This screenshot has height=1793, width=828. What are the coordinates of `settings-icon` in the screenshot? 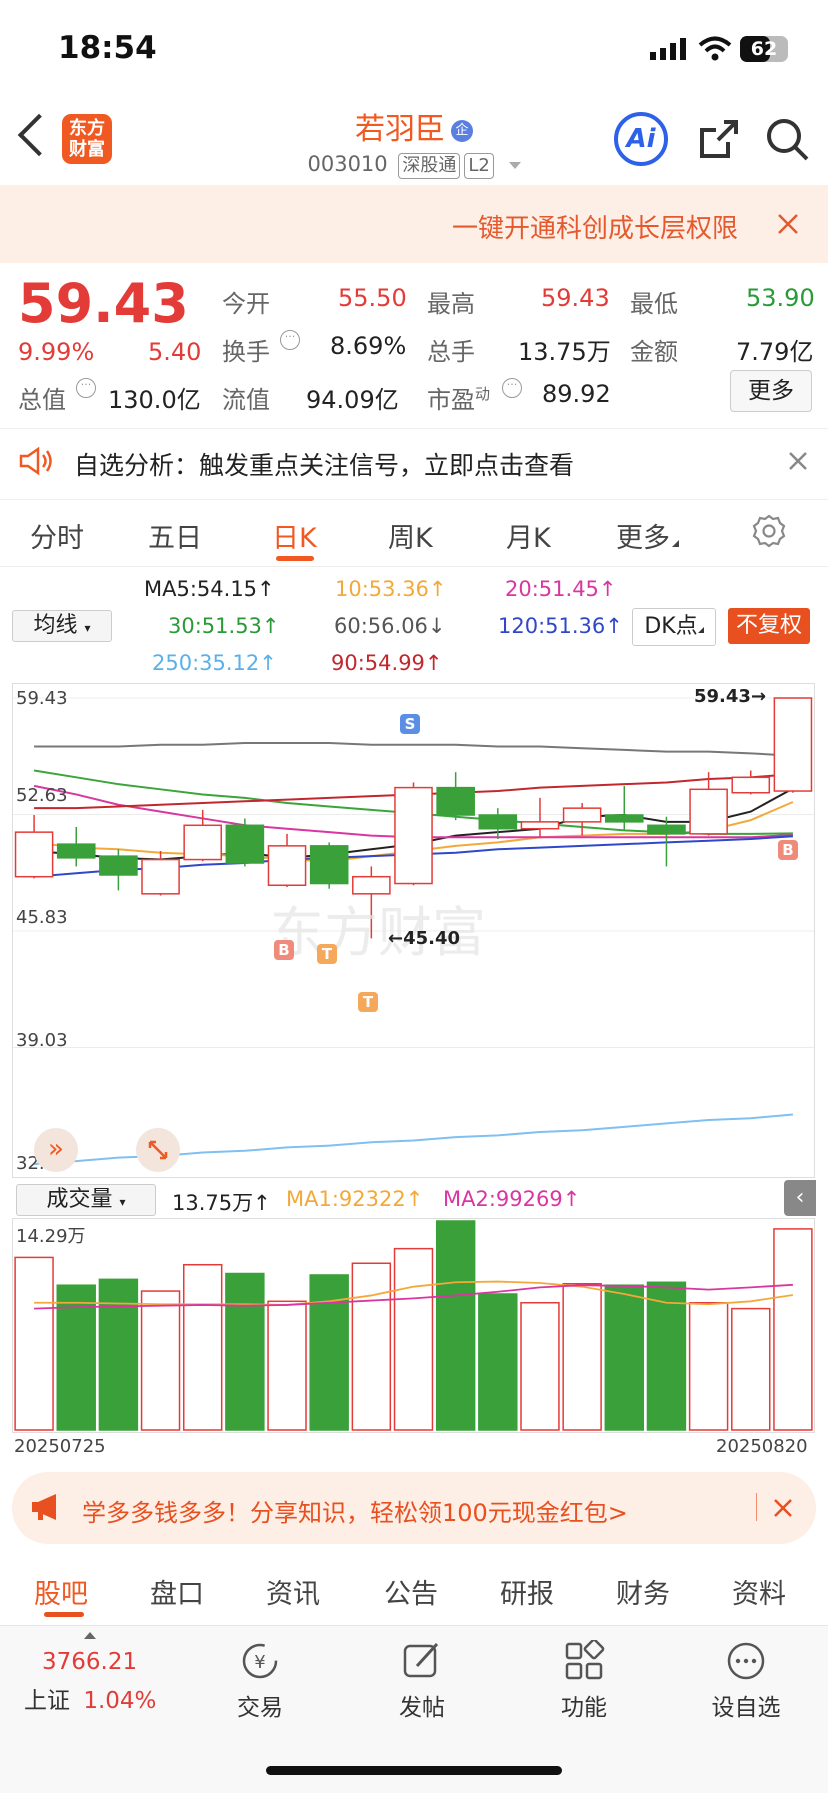 It's located at (769, 533).